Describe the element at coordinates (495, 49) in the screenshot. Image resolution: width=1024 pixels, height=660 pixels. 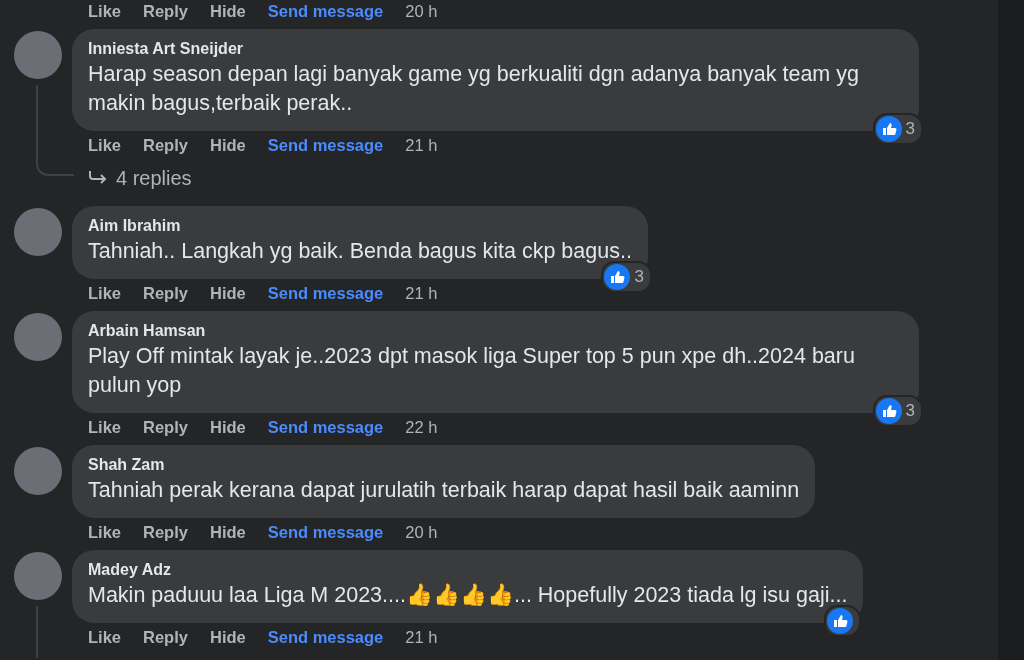
I see `comment-author: Inniesta Art Sneijder` at that location.